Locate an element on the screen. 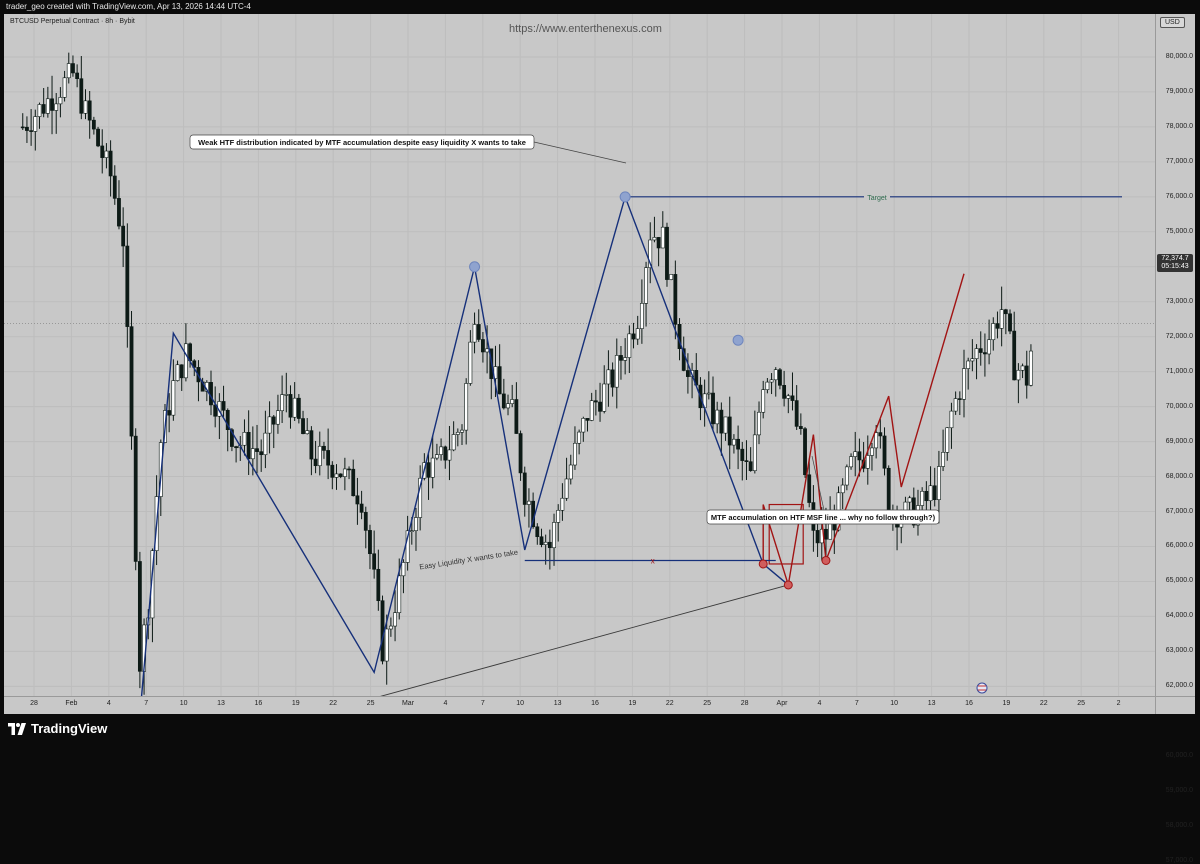 The height and width of the screenshot is (864, 1200). x-tick-label: 22 is located at coordinates (1043, 703).